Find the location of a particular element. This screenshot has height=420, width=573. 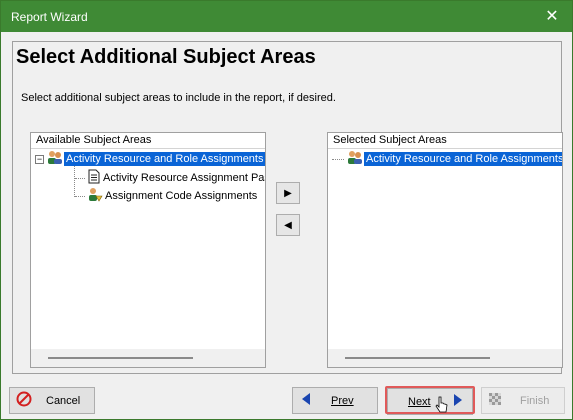

add-subject-area-button: ▶ is located at coordinates (288, 193).